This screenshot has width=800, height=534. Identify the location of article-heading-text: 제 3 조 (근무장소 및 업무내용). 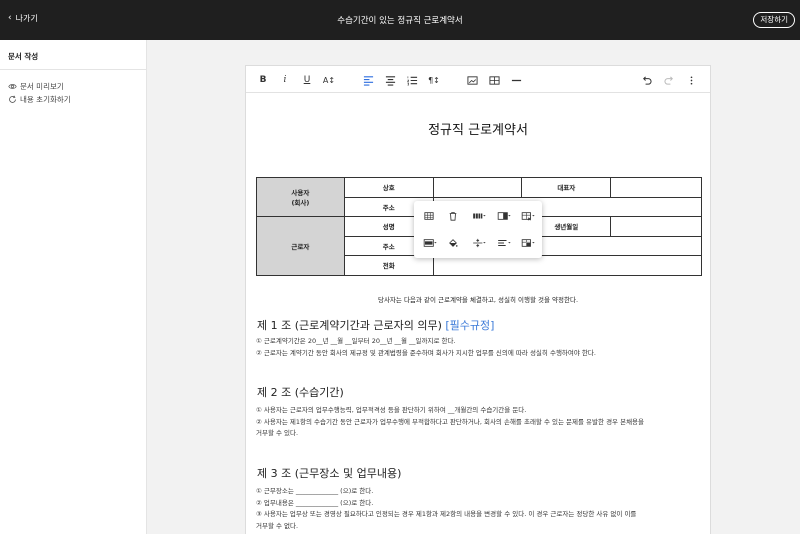
(329, 473).